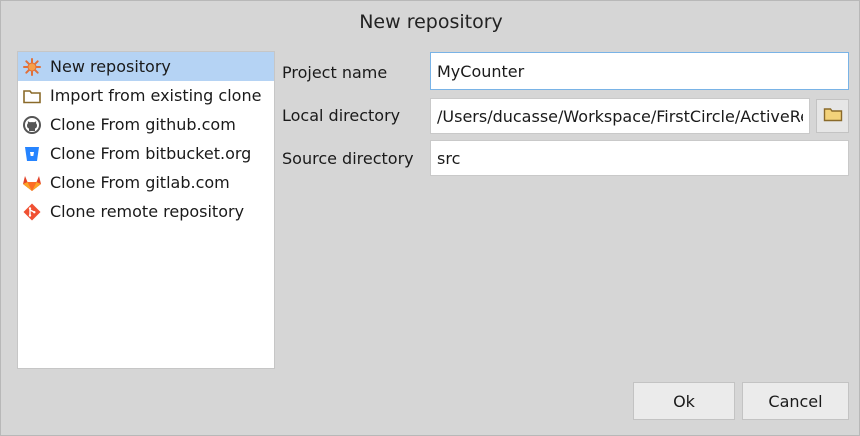 Image resolution: width=860 pixels, height=436 pixels. What do you see at coordinates (431, 22) in the screenshot?
I see `dialog-title: New repository` at bounding box center [431, 22].